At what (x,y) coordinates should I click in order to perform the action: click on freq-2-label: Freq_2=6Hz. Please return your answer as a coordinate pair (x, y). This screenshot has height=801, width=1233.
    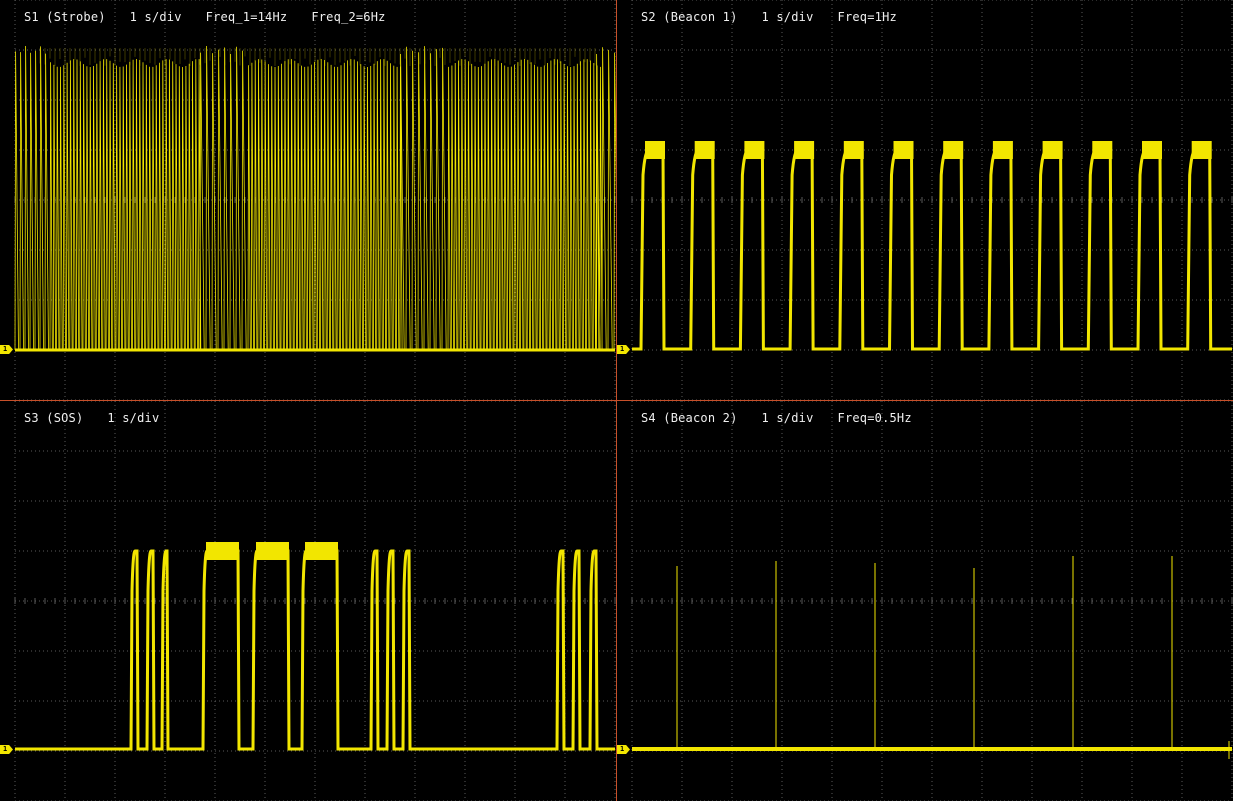
    Looking at the image, I should click on (348, 17).